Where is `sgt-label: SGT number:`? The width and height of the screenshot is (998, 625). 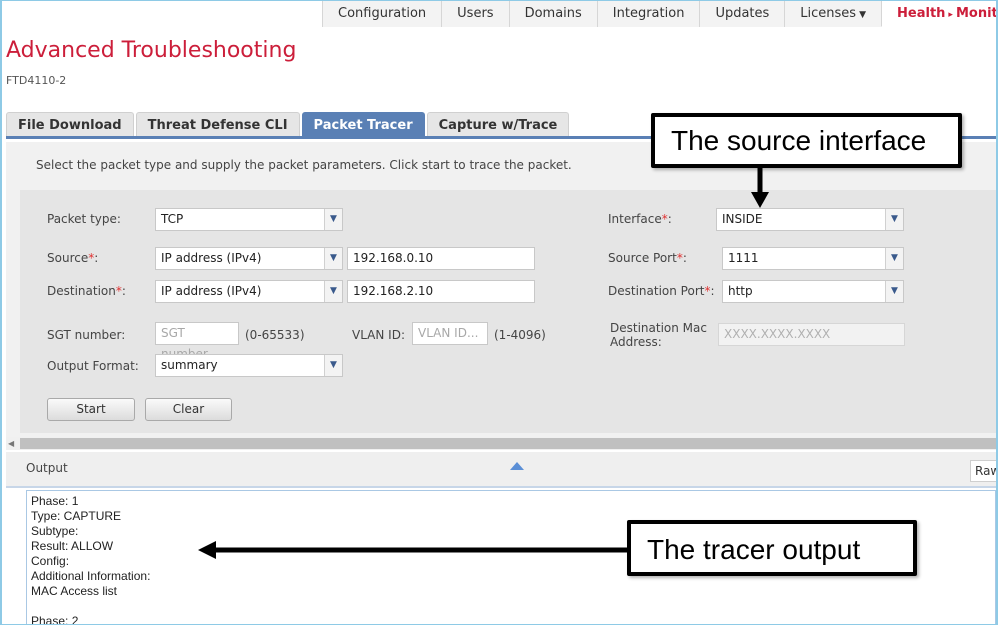
sgt-label: SGT number: is located at coordinates (86, 335).